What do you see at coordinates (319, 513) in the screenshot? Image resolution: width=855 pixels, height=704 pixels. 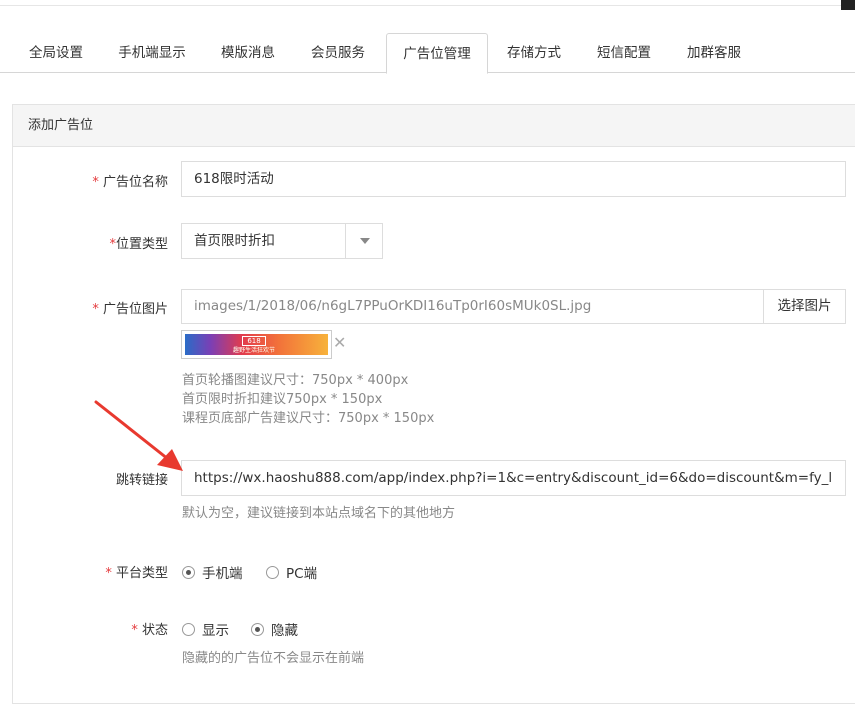 I see `link-help: 默认为空，建议链接到本站点域名下的其他地方` at bounding box center [319, 513].